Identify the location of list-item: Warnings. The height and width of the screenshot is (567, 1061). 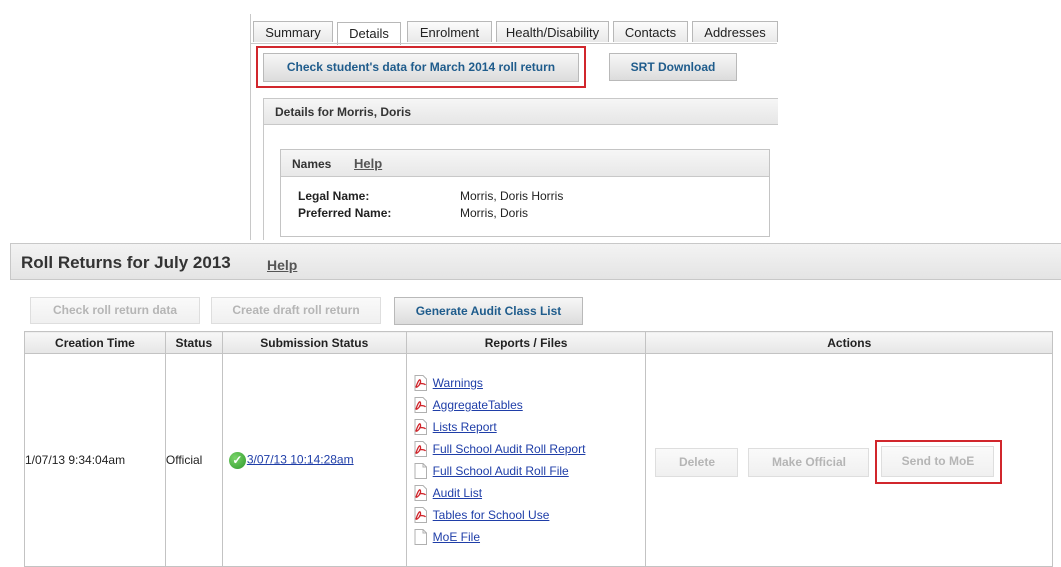
(530, 383).